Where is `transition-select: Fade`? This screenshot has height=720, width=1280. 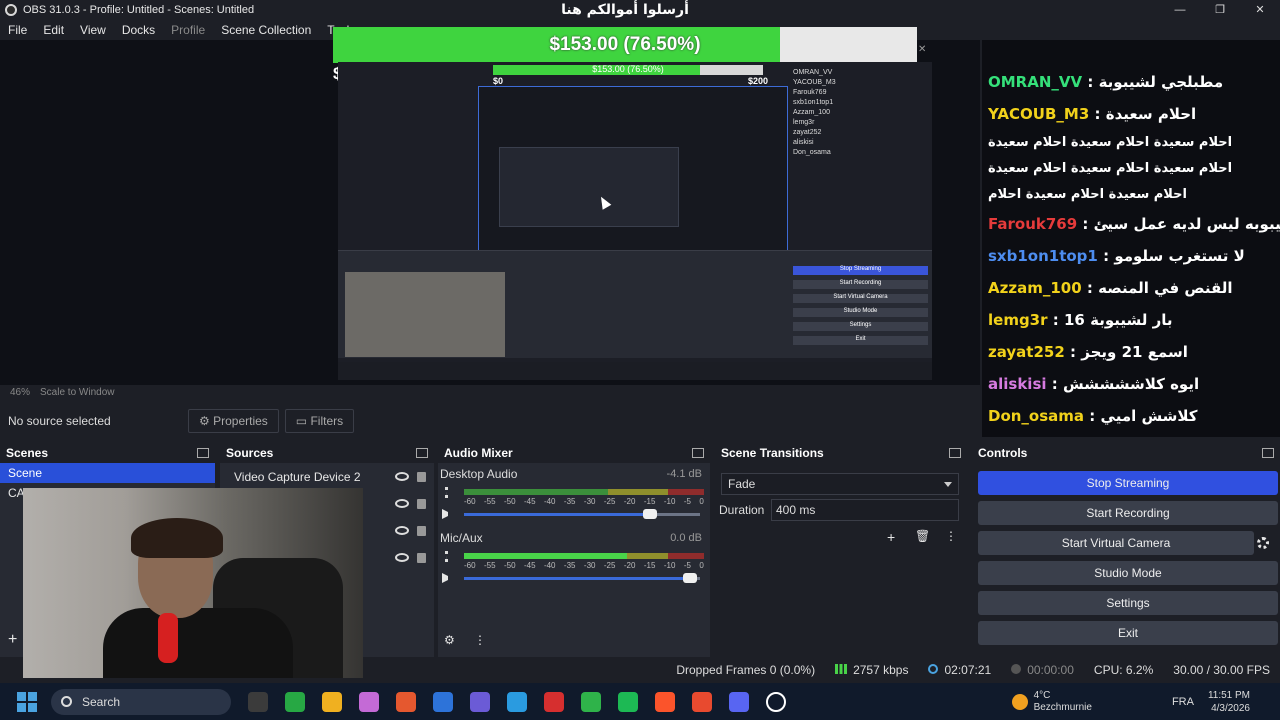
transition-select: Fade is located at coordinates (840, 484).